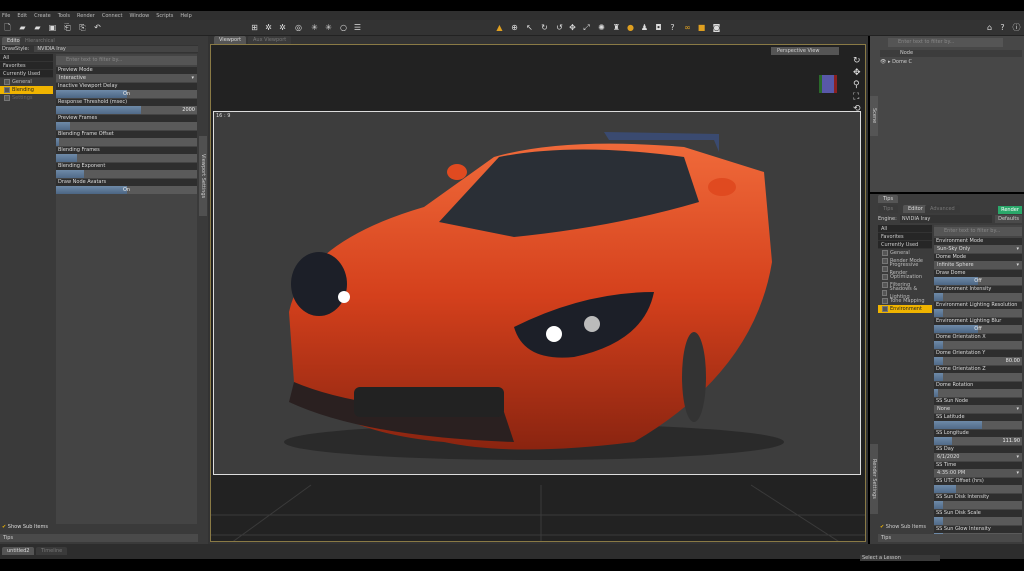 Image resolution: width=1024 pixels, height=571 pixels. What do you see at coordinates (1008, 219) in the screenshot?
I see `defaults-button: Defaults` at bounding box center [1008, 219].